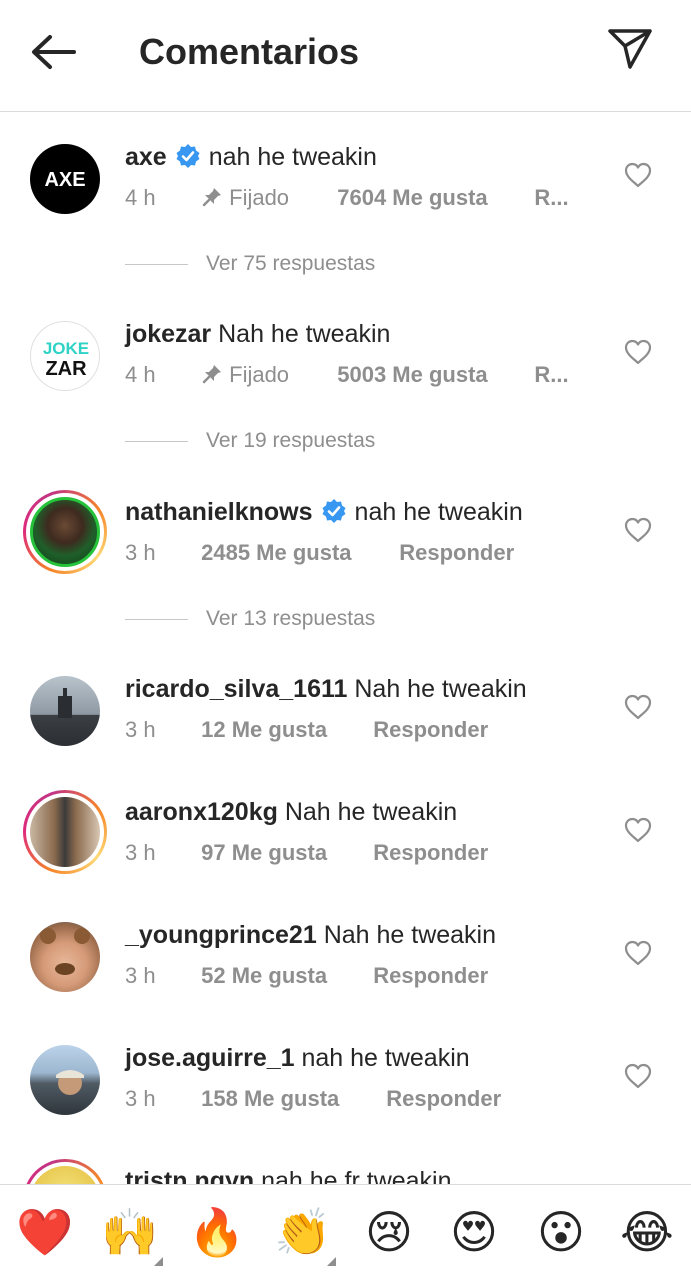 The height and width of the screenshot is (1280, 691). I want to click on view-replies-label: Ver 19 respuestas, so click(290, 440).